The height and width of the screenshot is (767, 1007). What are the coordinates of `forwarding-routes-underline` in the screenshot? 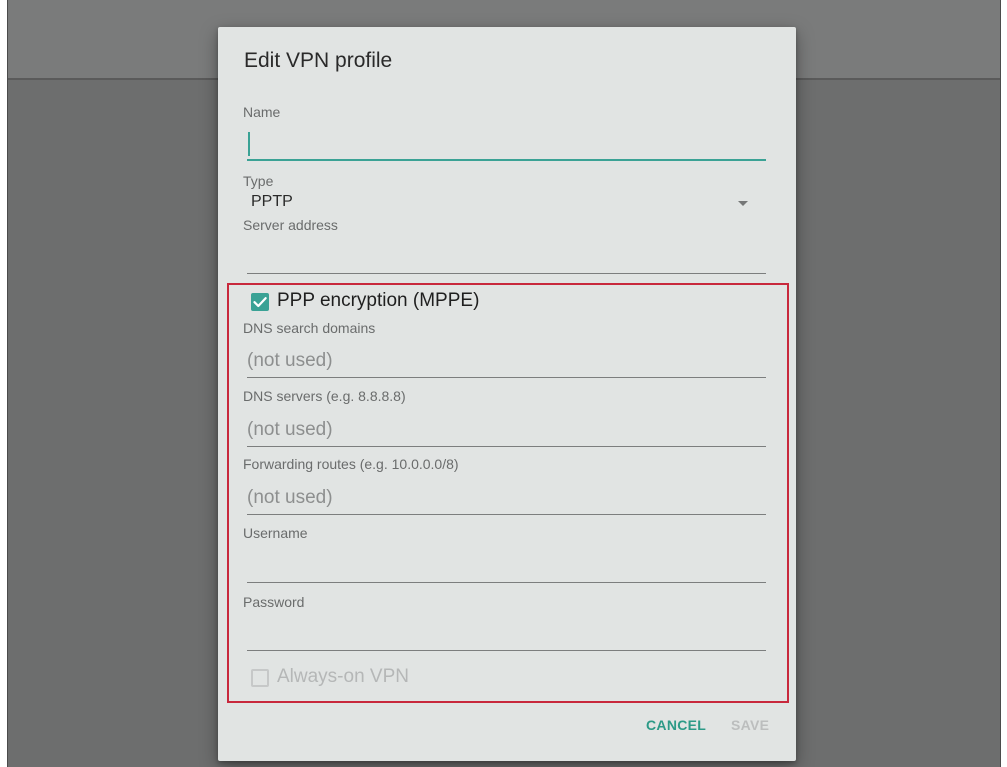 It's located at (506, 514).